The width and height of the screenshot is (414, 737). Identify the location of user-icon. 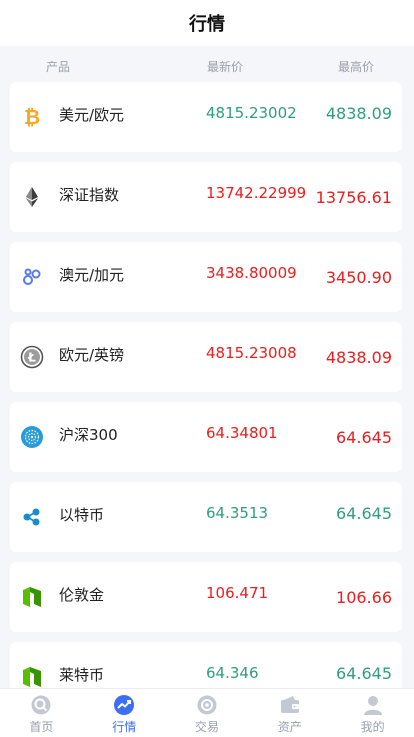
(373, 705).